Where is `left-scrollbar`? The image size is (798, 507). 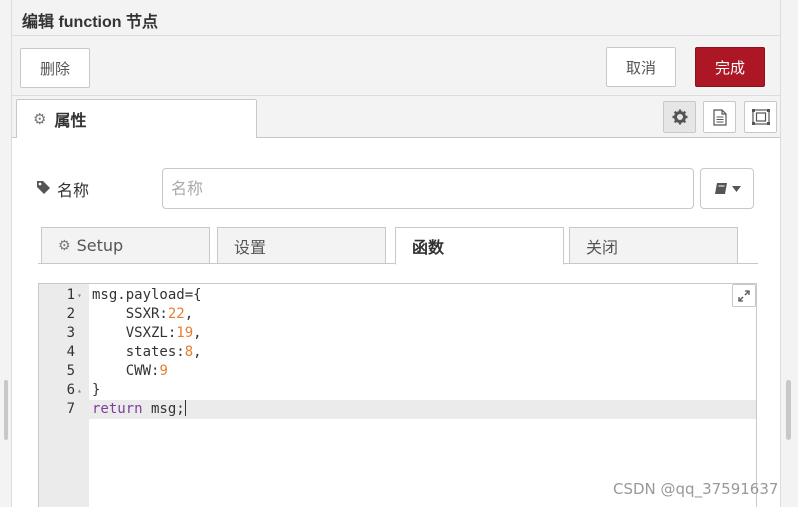 left-scrollbar is located at coordinates (6, 410).